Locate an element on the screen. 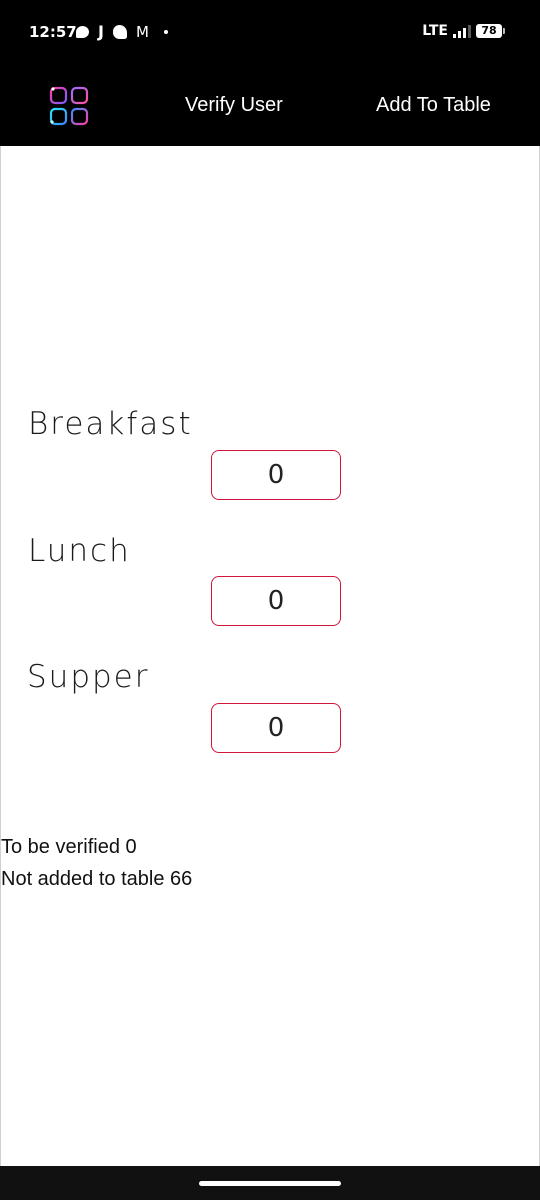 Image resolution: width=540 pixels, height=1200 pixels. to-be-verified-text: To be verified 0 is located at coordinates (69, 847).